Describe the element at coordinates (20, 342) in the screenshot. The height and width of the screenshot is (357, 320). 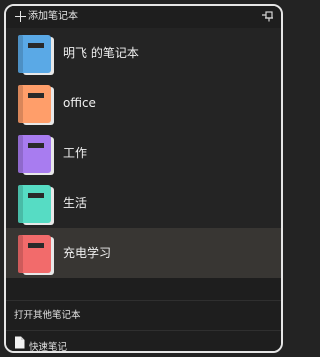
I see `document-icon` at that location.